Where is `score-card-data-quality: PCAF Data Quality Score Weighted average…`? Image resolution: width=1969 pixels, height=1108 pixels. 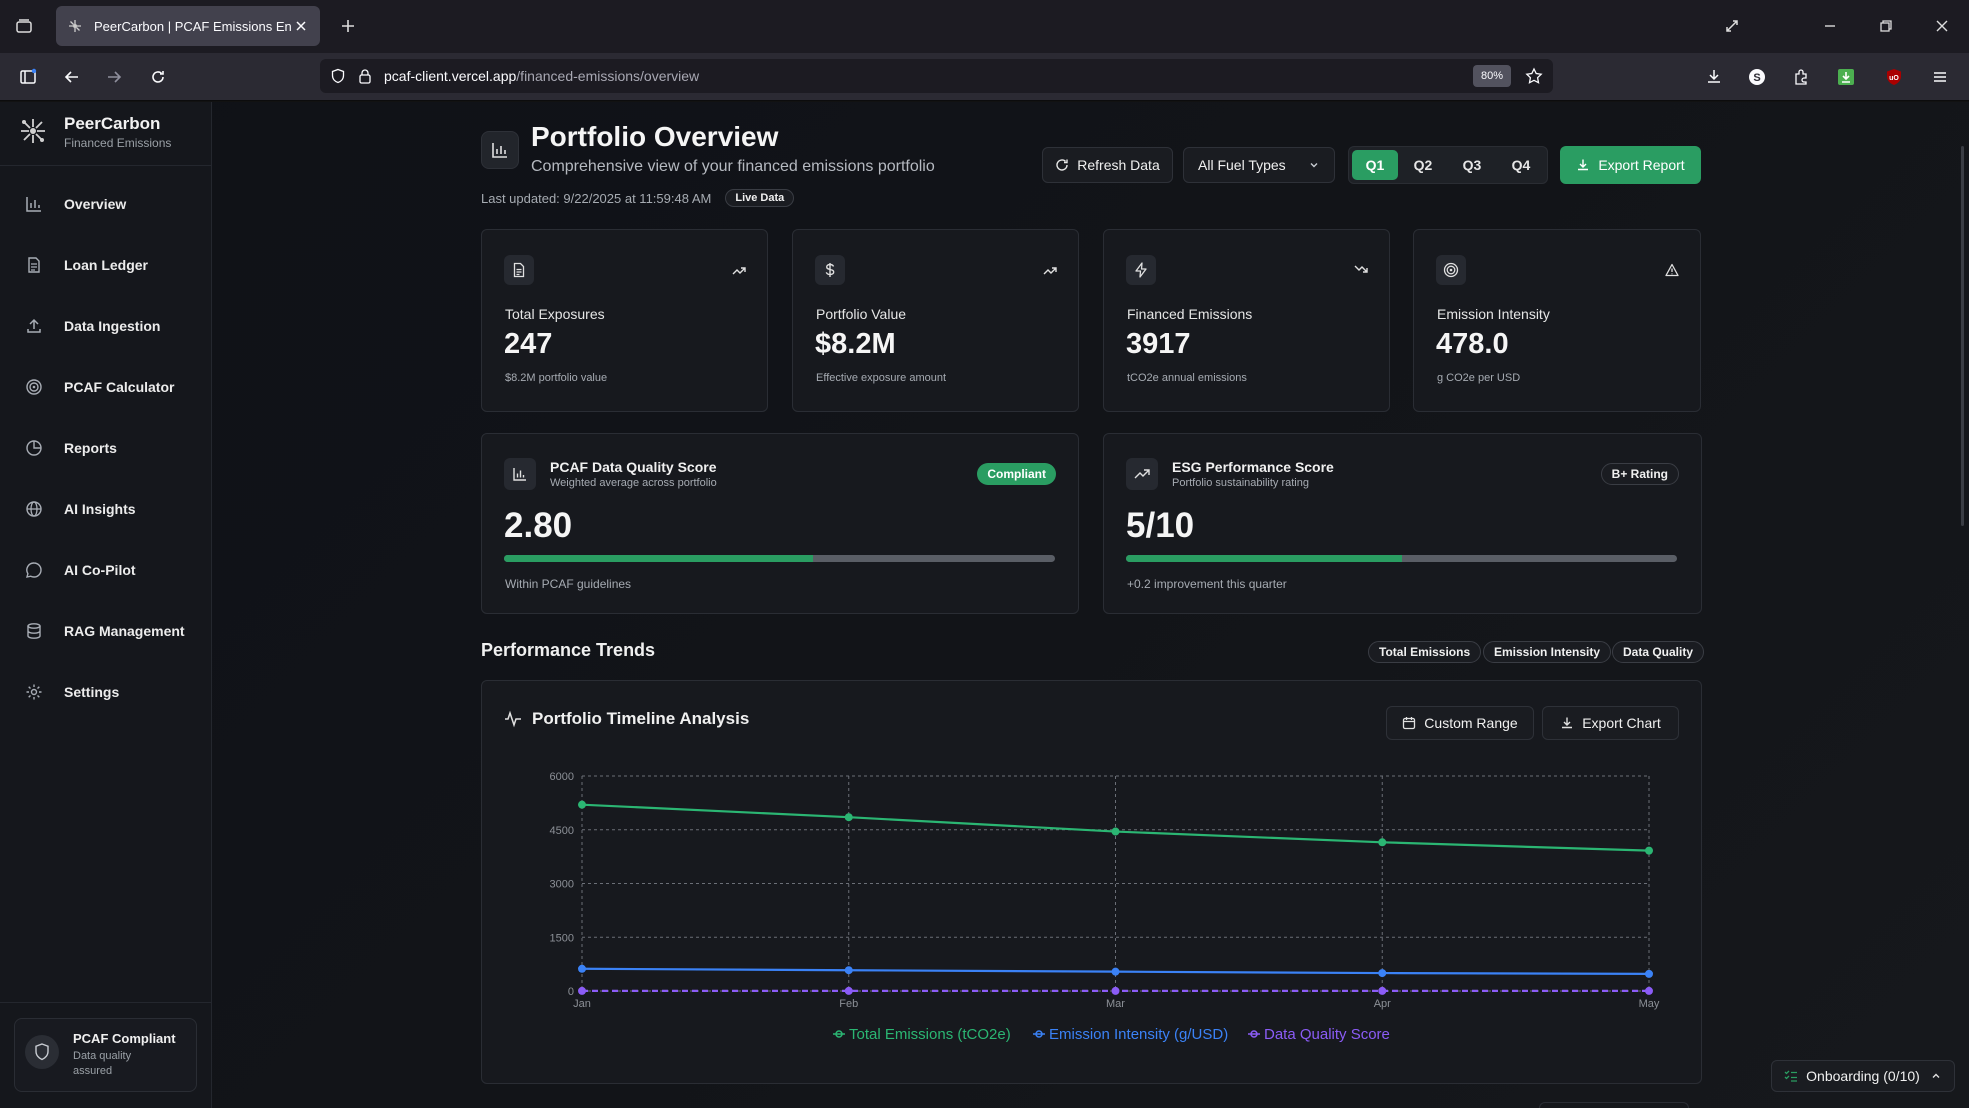
score-card-data-quality: PCAF Data Quality Score Weighted average… is located at coordinates (780, 523).